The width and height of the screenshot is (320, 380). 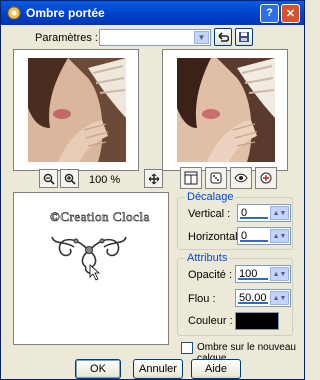 What do you see at coordinates (279, 213) in the screenshot?
I see `vertical-stepper-arrows: ▲▼` at bounding box center [279, 213].